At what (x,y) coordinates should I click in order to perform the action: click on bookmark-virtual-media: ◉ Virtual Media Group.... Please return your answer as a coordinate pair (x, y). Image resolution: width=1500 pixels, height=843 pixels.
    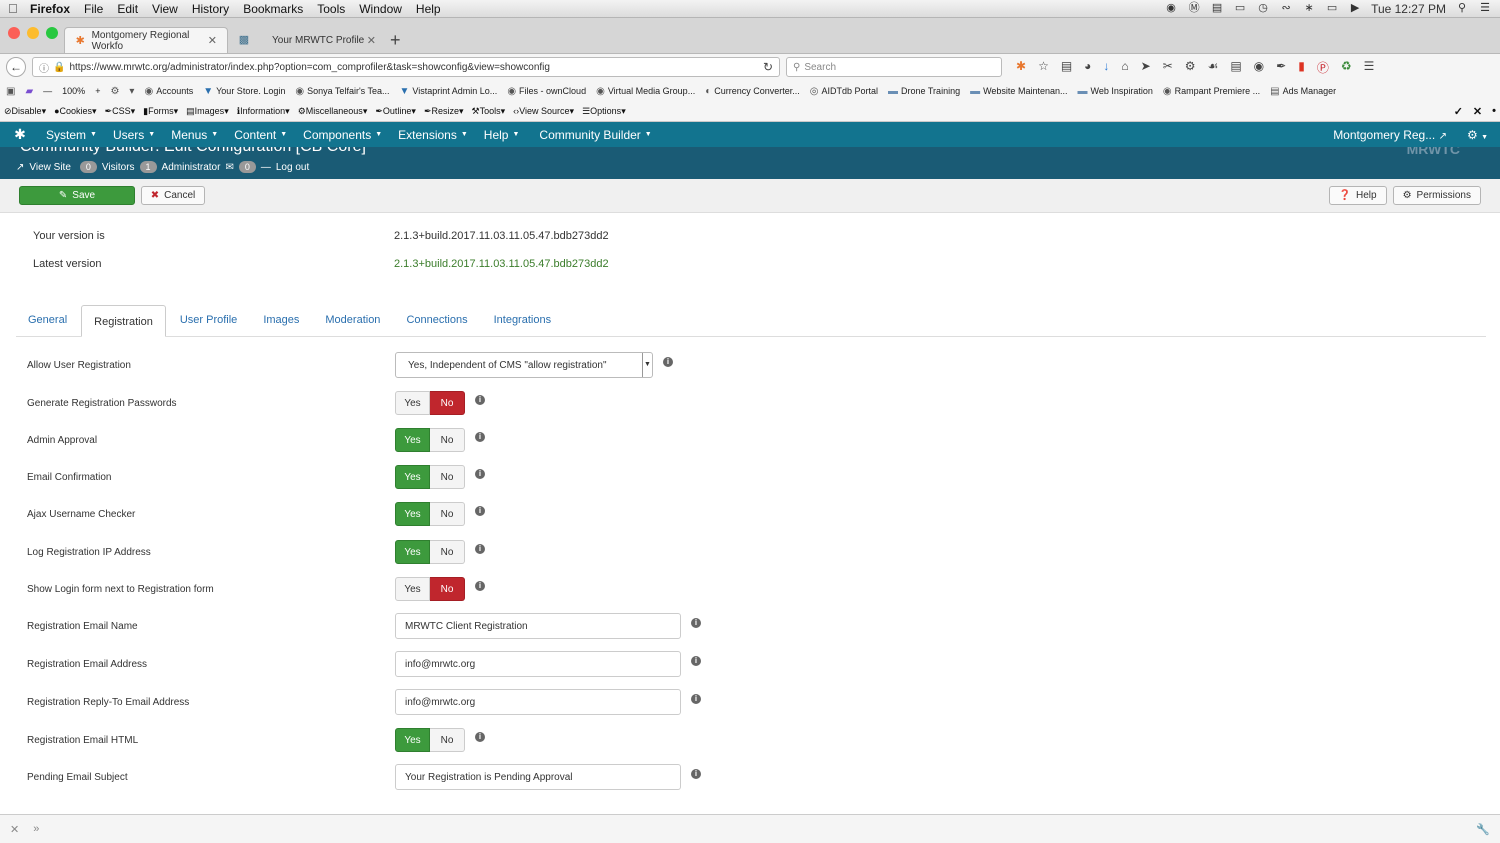
    Looking at the image, I should click on (645, 91).